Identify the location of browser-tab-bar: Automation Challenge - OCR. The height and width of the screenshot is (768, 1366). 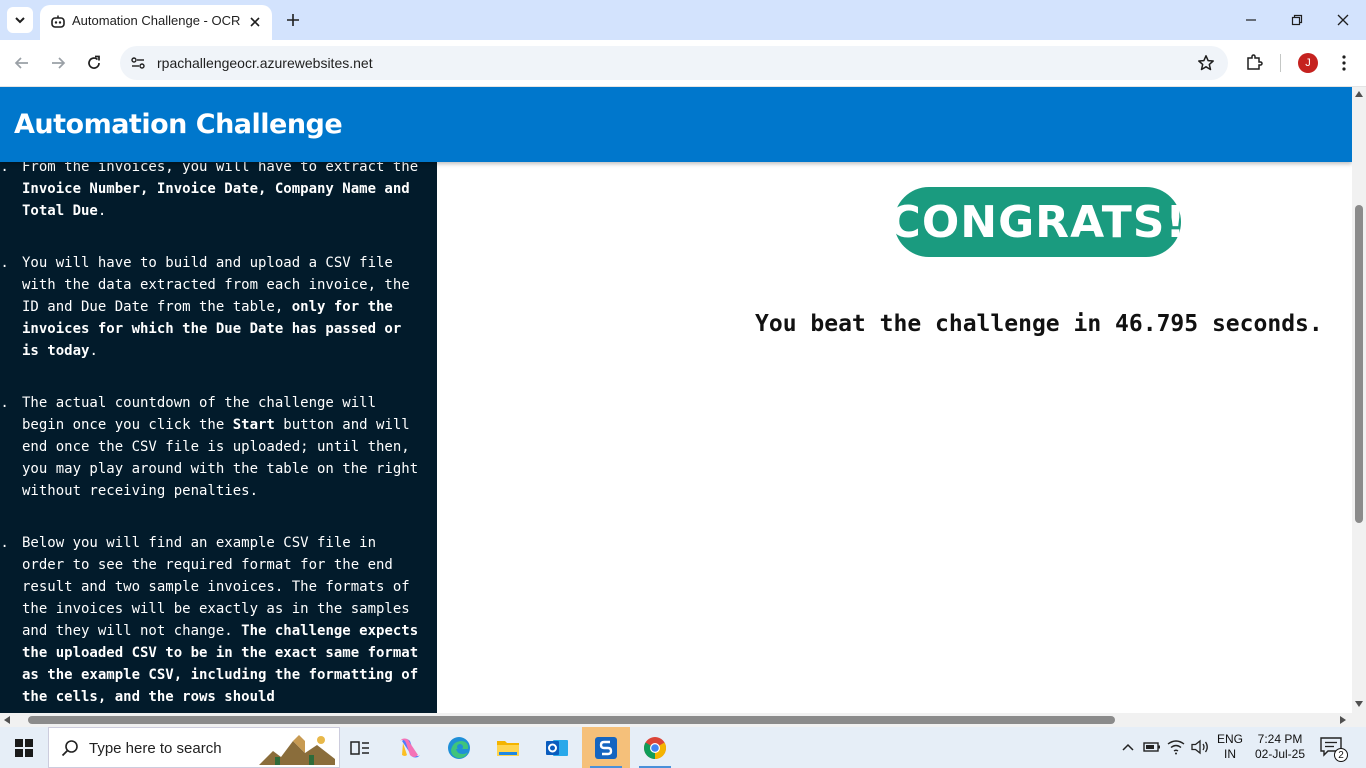
(683, 20).